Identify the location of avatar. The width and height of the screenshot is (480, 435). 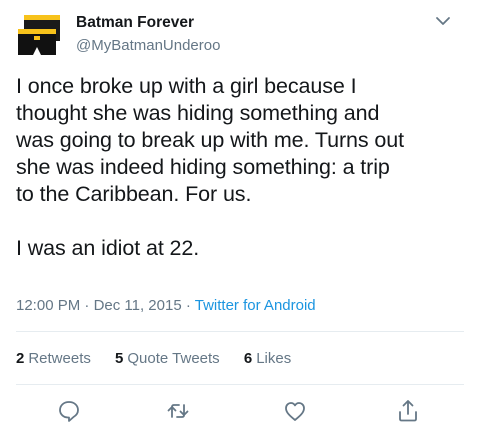
(42, 35).